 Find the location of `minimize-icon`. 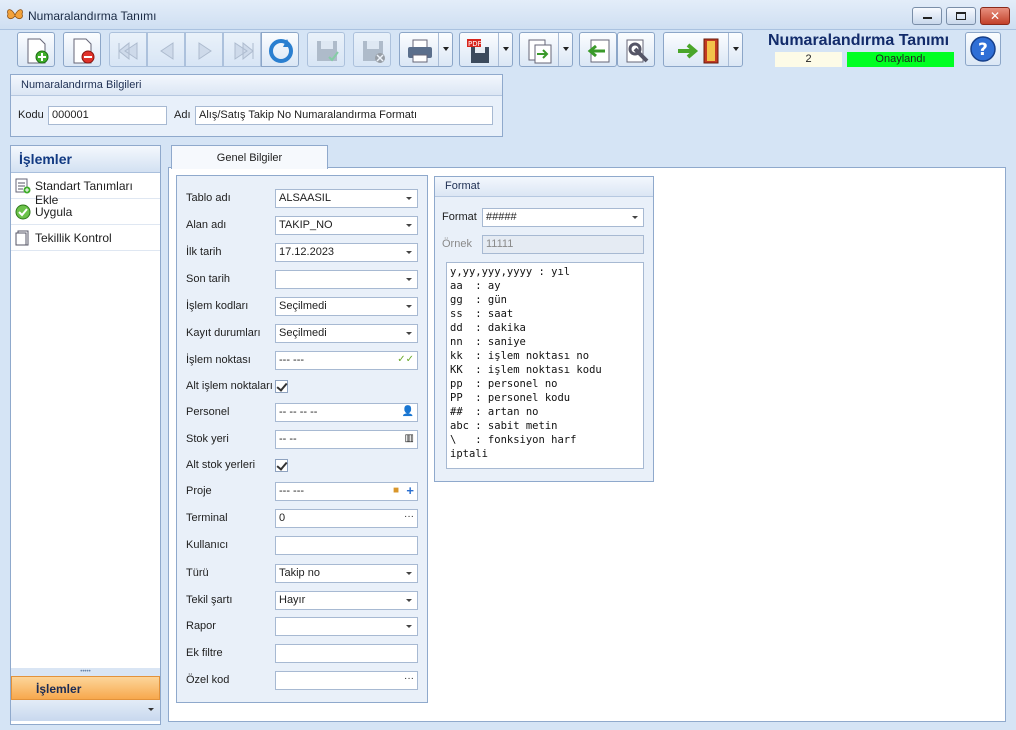

minimize-icon is located at coordinates (927, 18).